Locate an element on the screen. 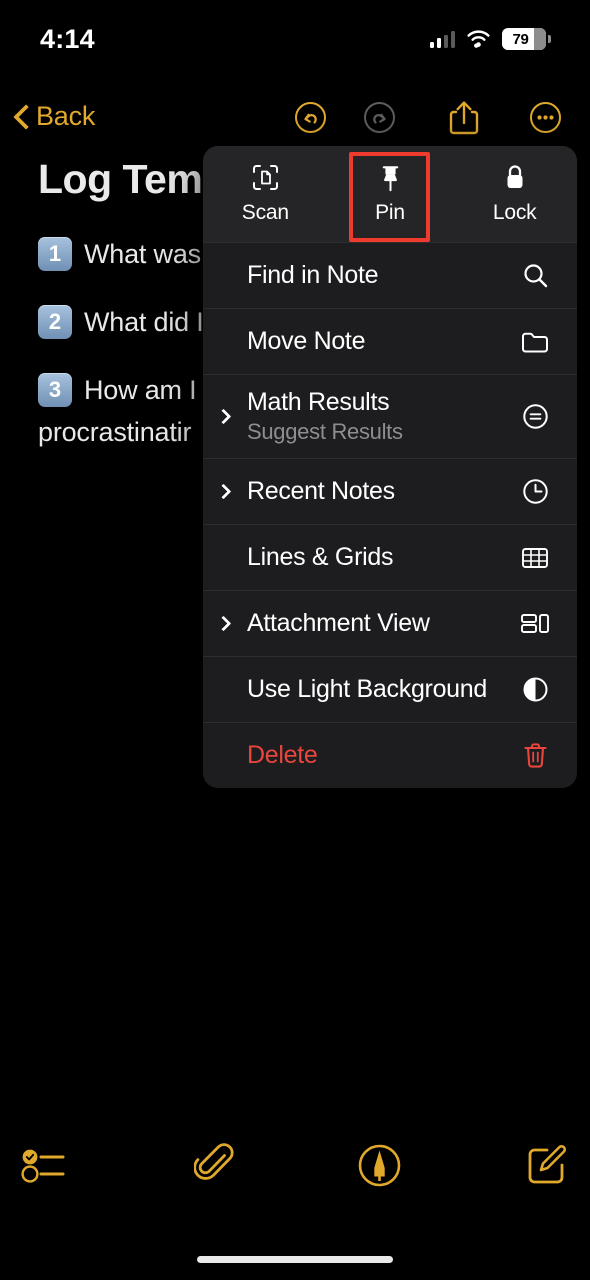 The image size is (590, 1280). equals-circle-icon is located at coordinates (535, 416).